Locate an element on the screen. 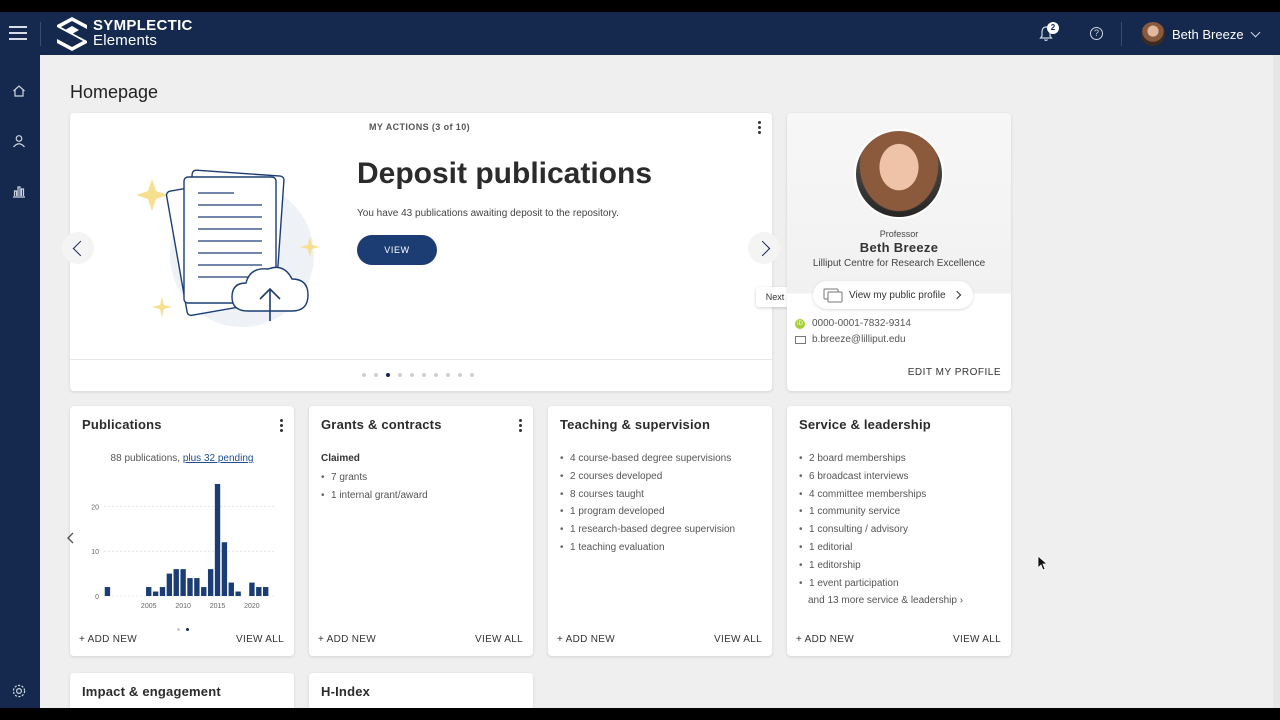 The width and height of the screenshot is (1280, 720). carousel-prev-button is located at coordinates (78, 248).